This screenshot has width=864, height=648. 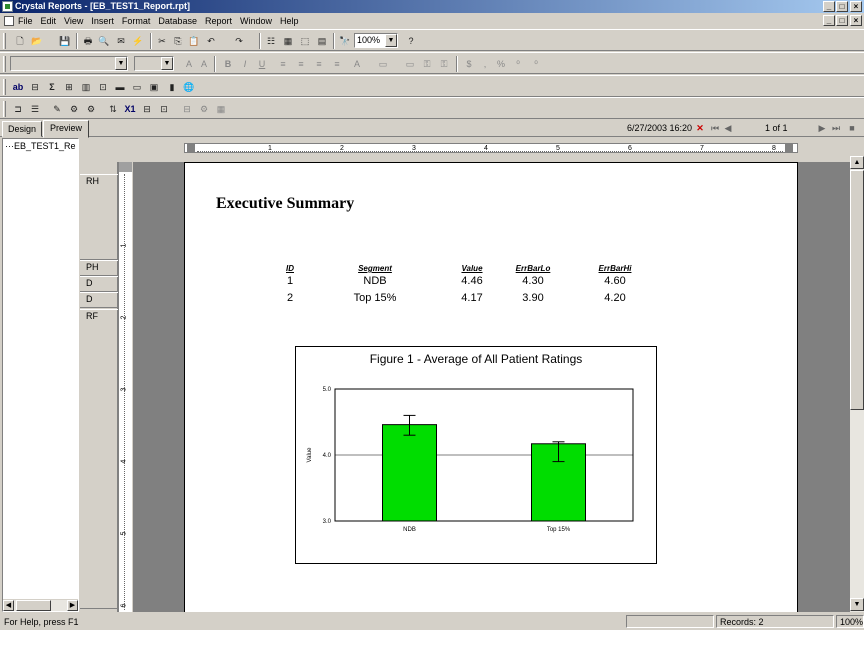 I want to click on map-icon: 🌐, so click(x=189, y=87).